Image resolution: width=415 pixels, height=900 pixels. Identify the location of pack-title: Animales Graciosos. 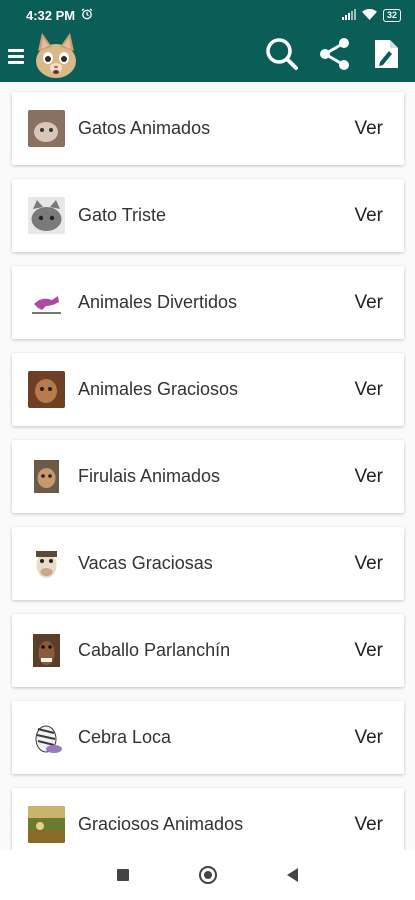
(158, 389).